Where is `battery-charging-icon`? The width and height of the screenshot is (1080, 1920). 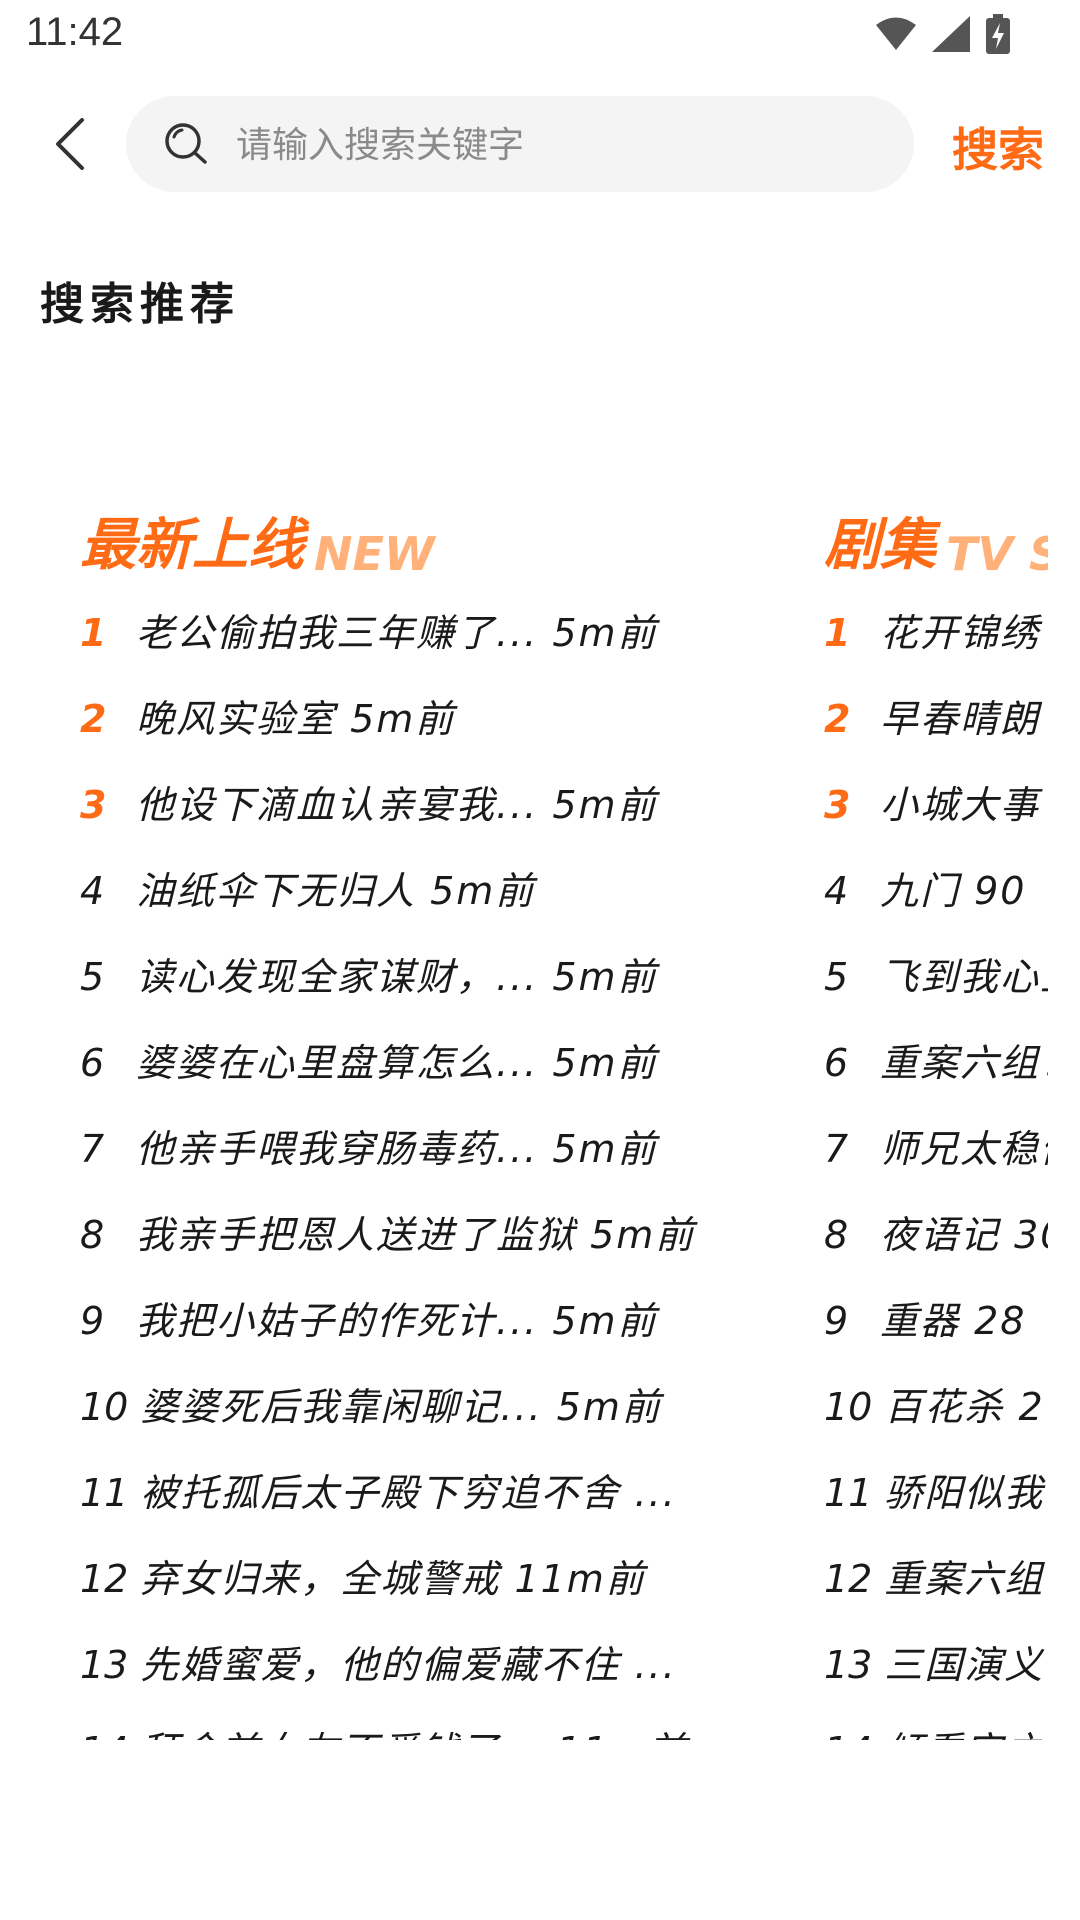
battery-charging-icon is located at coordinates (998, 34).